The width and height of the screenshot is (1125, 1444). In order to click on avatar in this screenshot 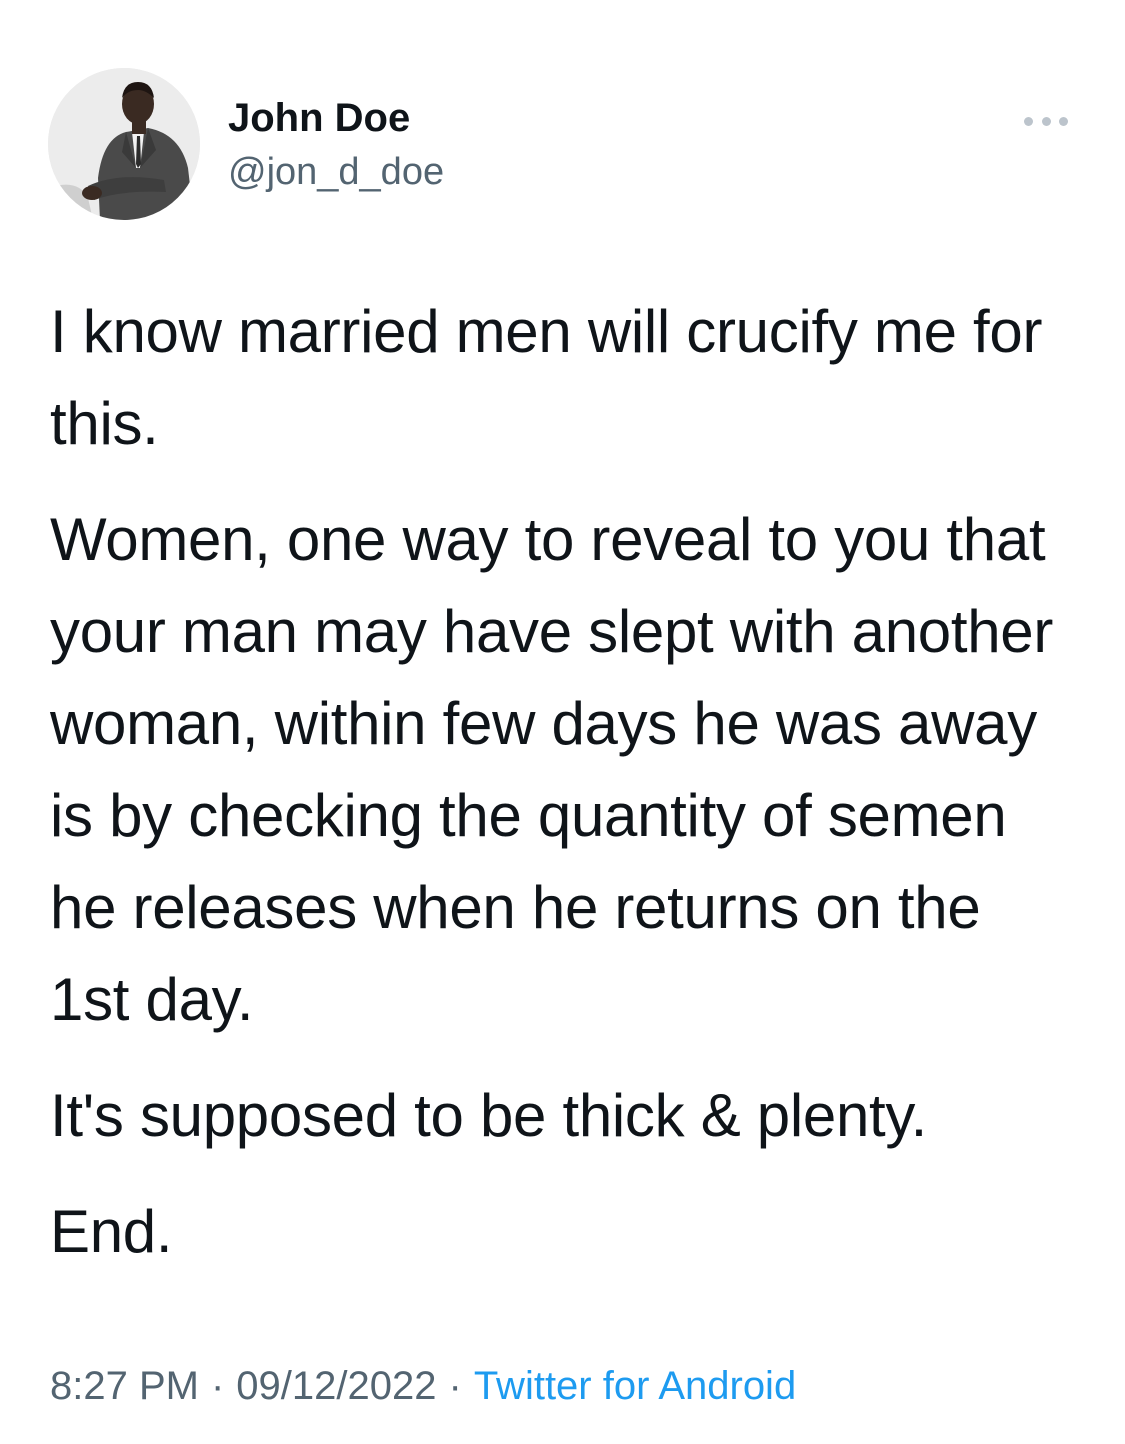, I will do `click(124, 144)`.